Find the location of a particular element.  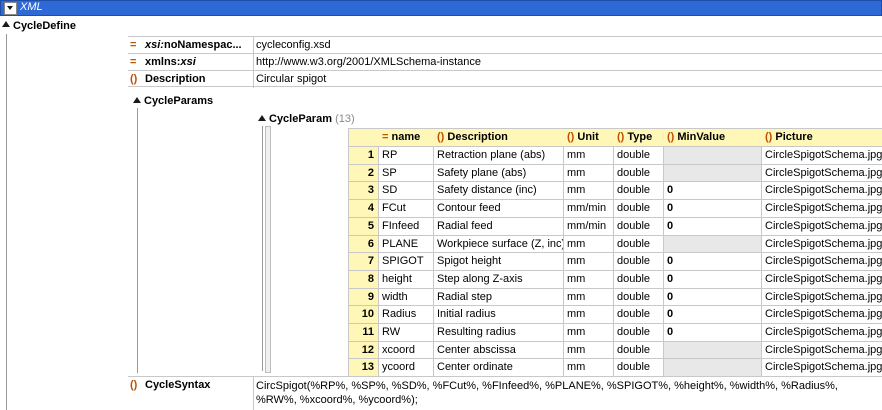

attr-row-description: () Description Circular spigot is located at coordinates (505, 78).